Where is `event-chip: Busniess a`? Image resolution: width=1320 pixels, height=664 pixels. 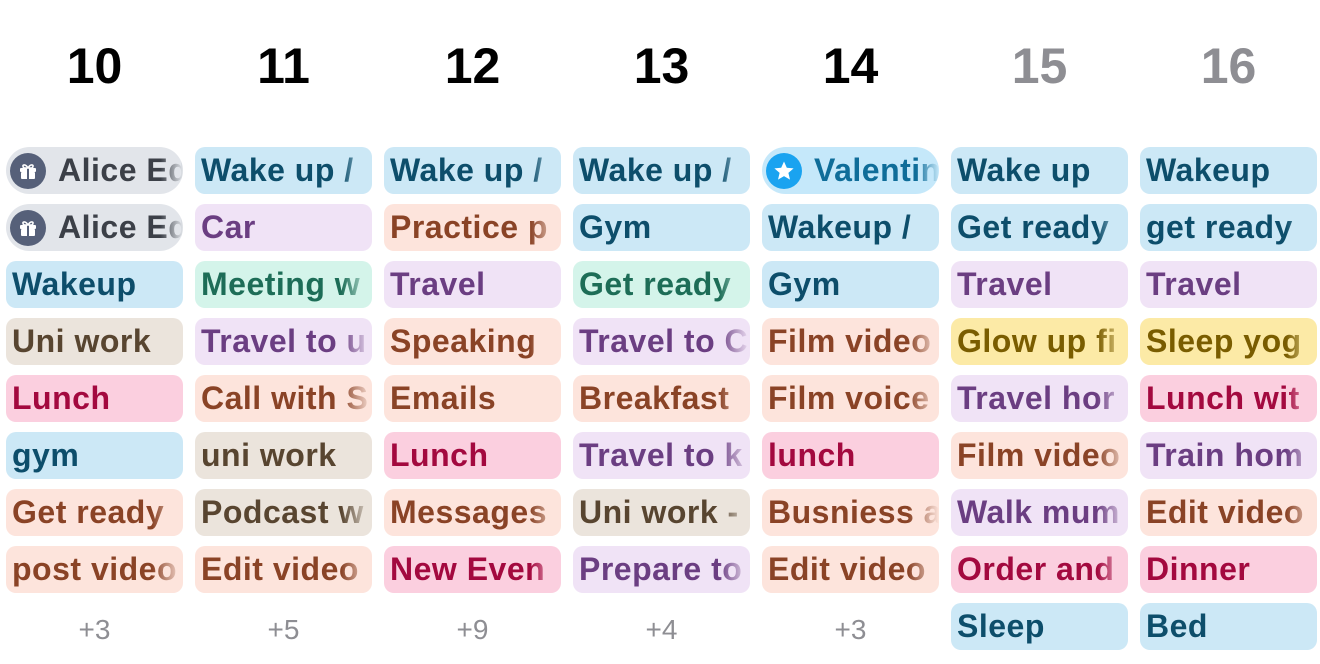
event-chip: Busniess a is located at coordinates (850, 512).